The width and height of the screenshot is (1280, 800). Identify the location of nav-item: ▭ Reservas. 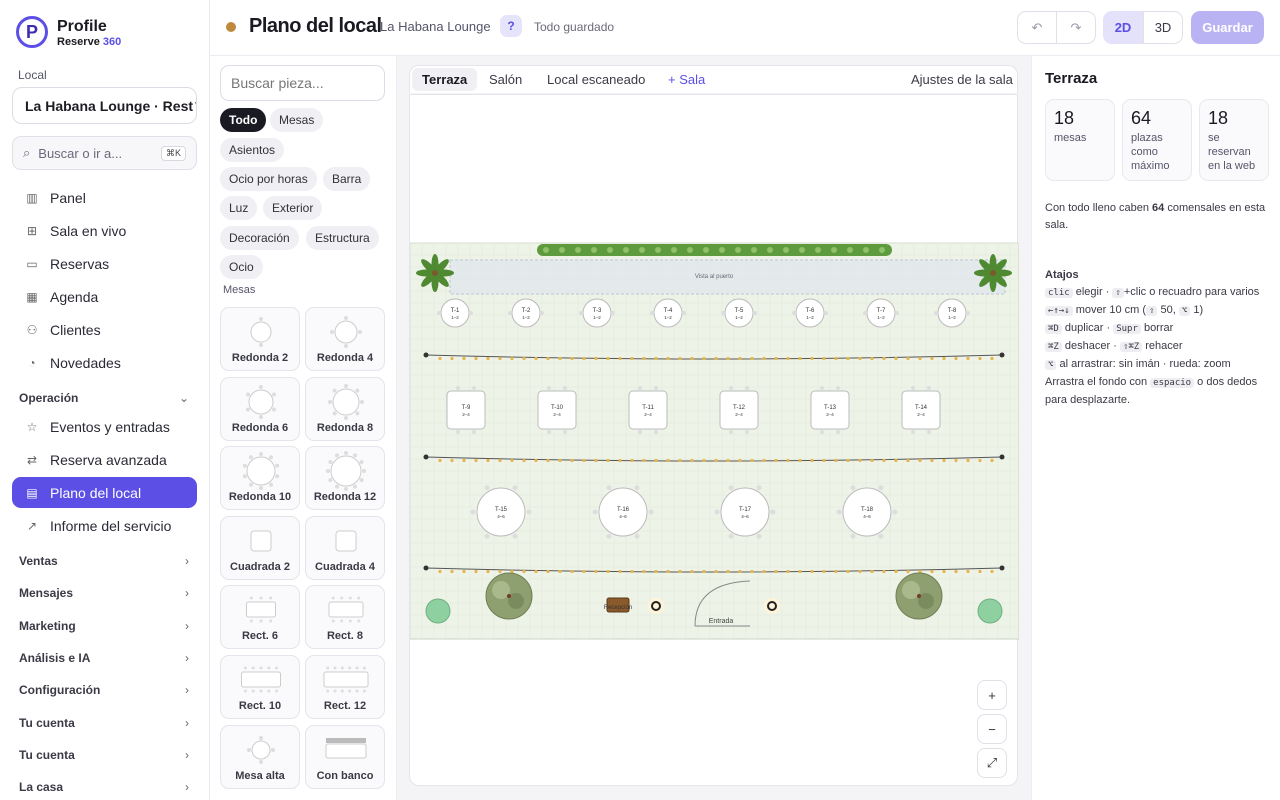
(104, 263).